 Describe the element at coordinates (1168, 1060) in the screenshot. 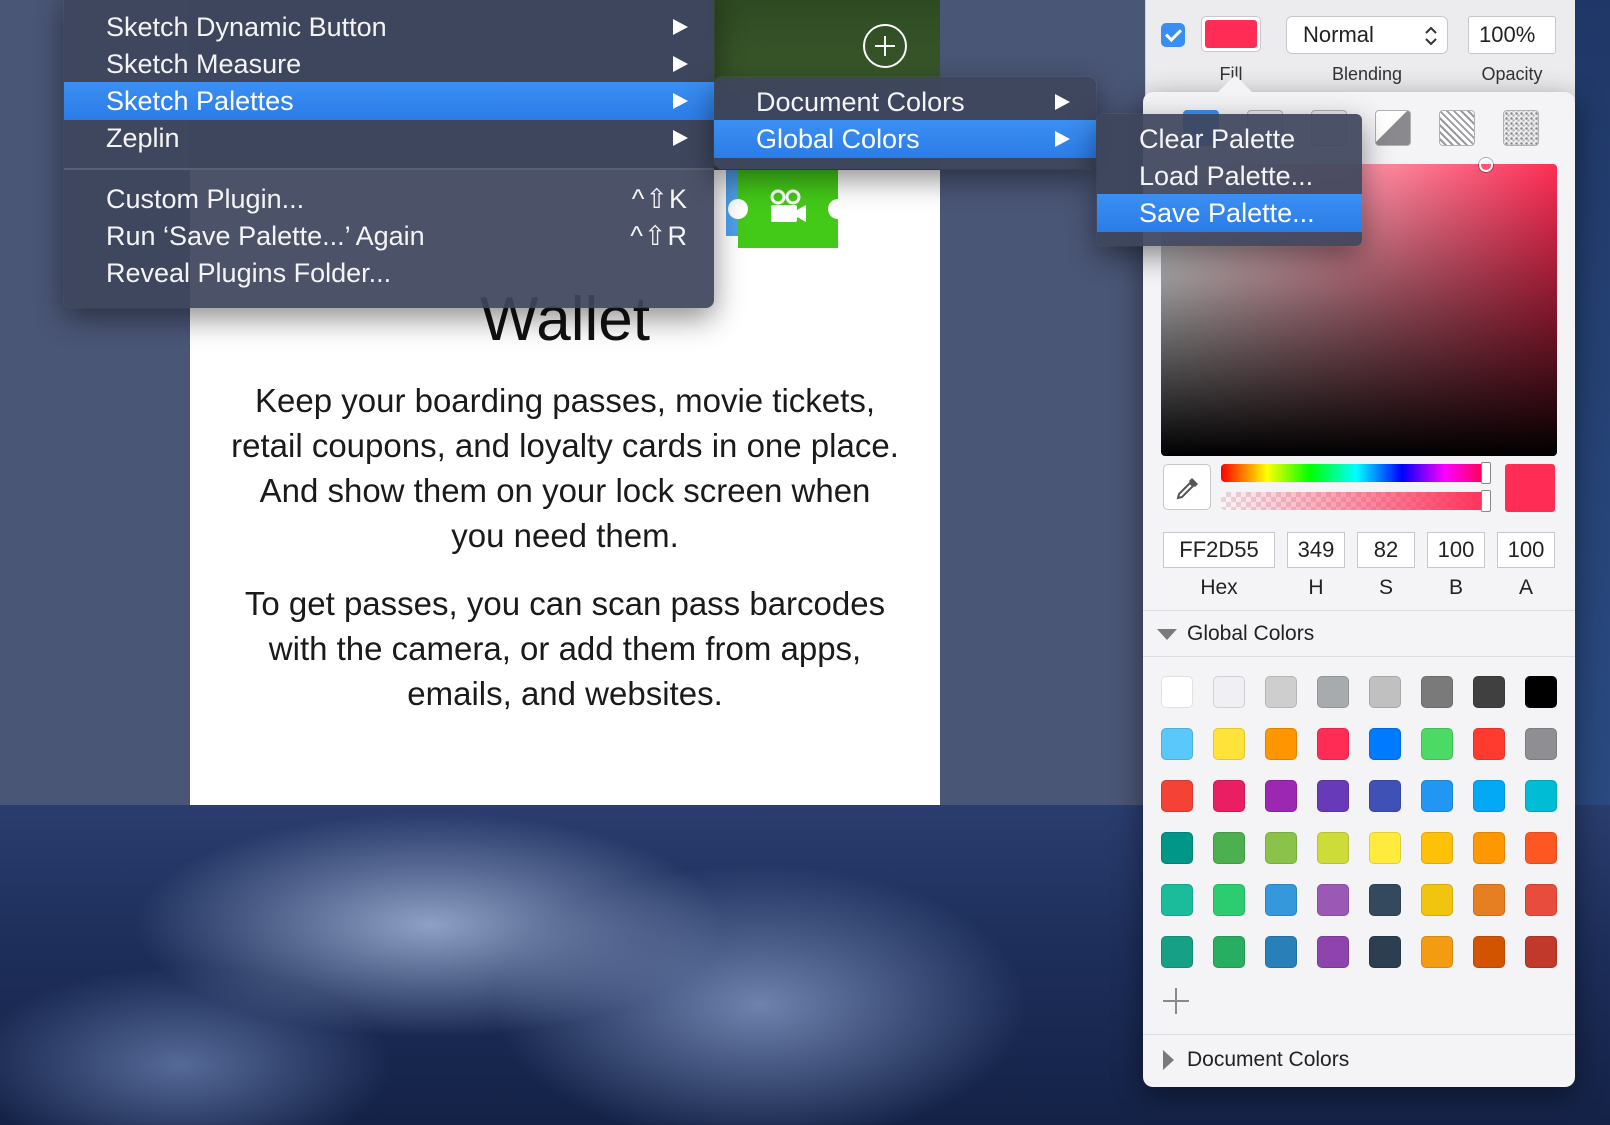

I see `disclosure-triangle-right-icon` at that location.